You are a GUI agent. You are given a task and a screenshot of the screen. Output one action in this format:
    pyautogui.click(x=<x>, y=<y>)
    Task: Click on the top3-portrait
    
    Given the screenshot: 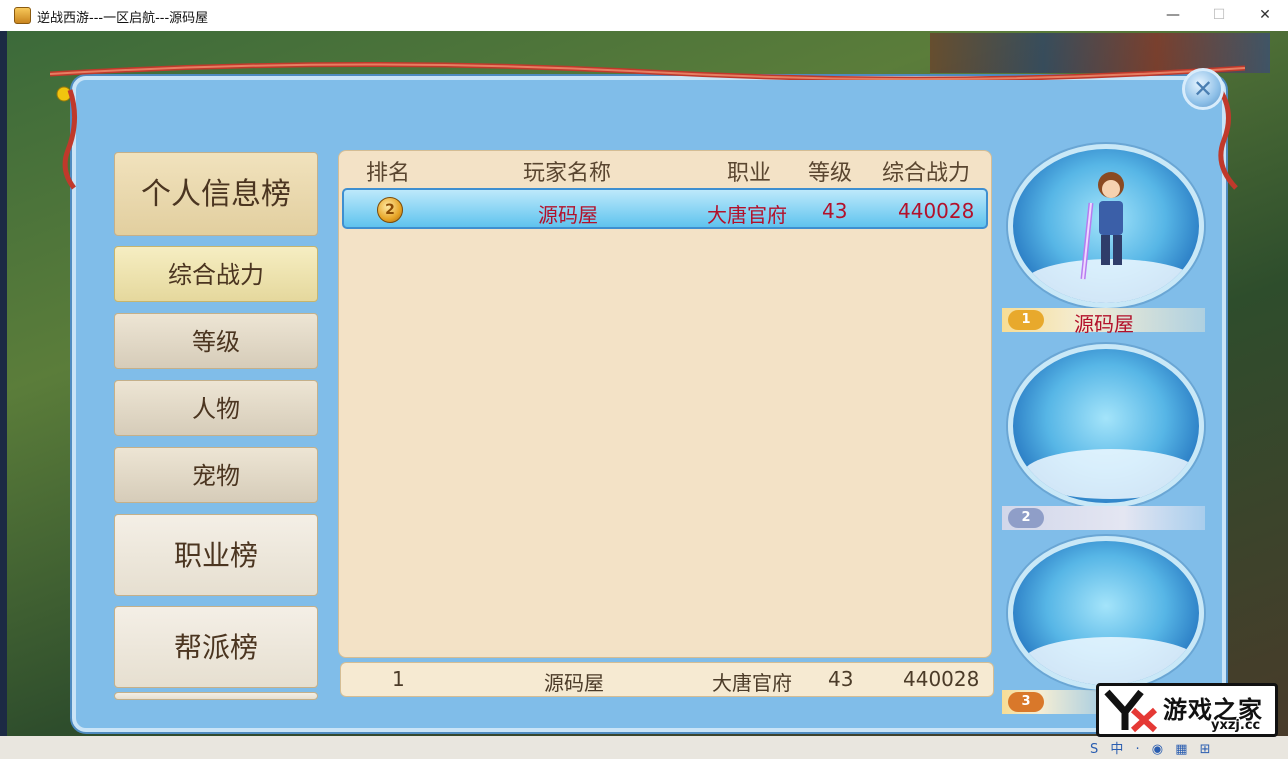 What is the action you would take?
    pyautogui.click(x=1106, y=613)
    